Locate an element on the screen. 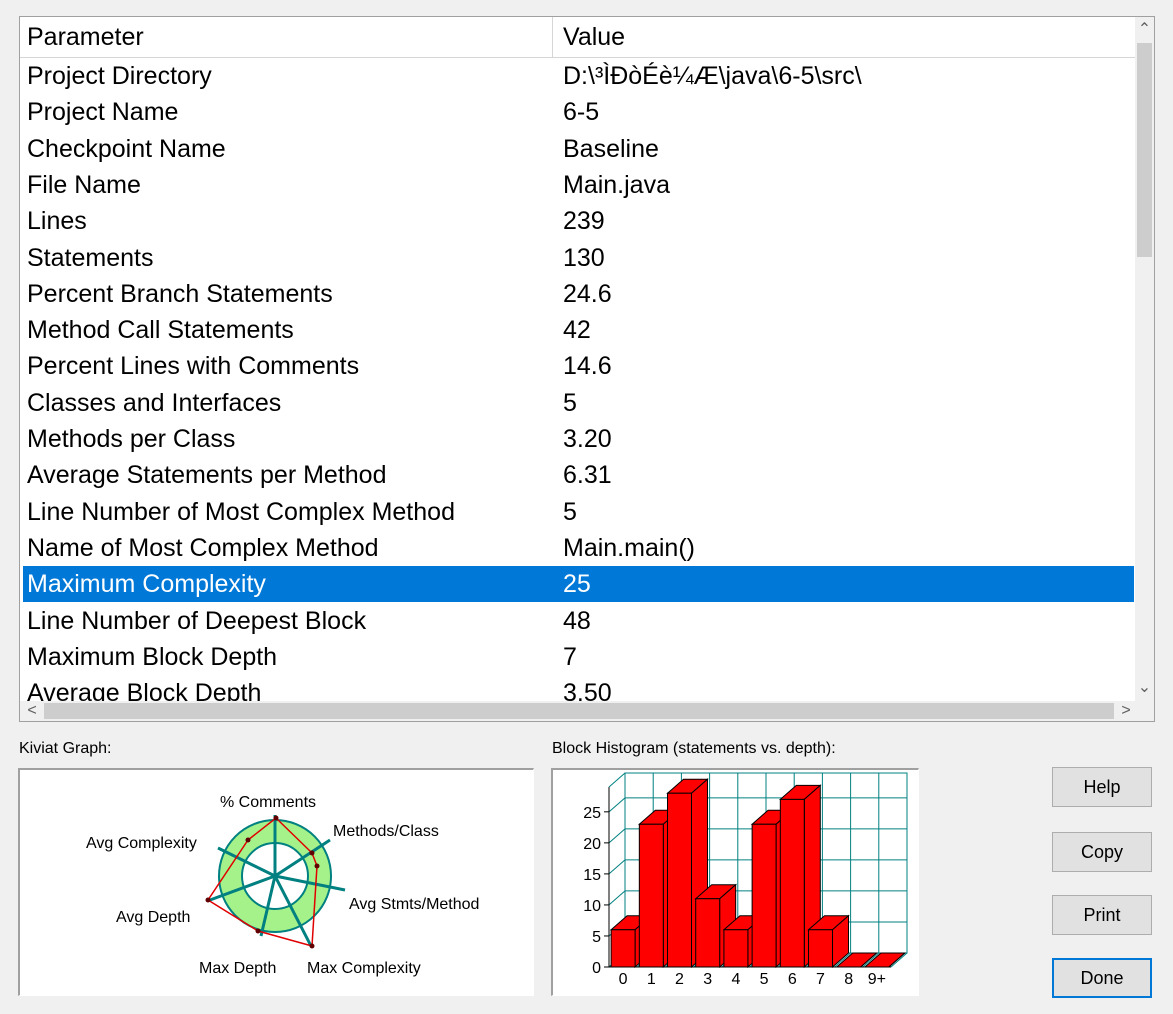 The width and height of the screenshot is (1173, 1014). histogram-y-tick-label: 5 is located at coordinates (596, 937).